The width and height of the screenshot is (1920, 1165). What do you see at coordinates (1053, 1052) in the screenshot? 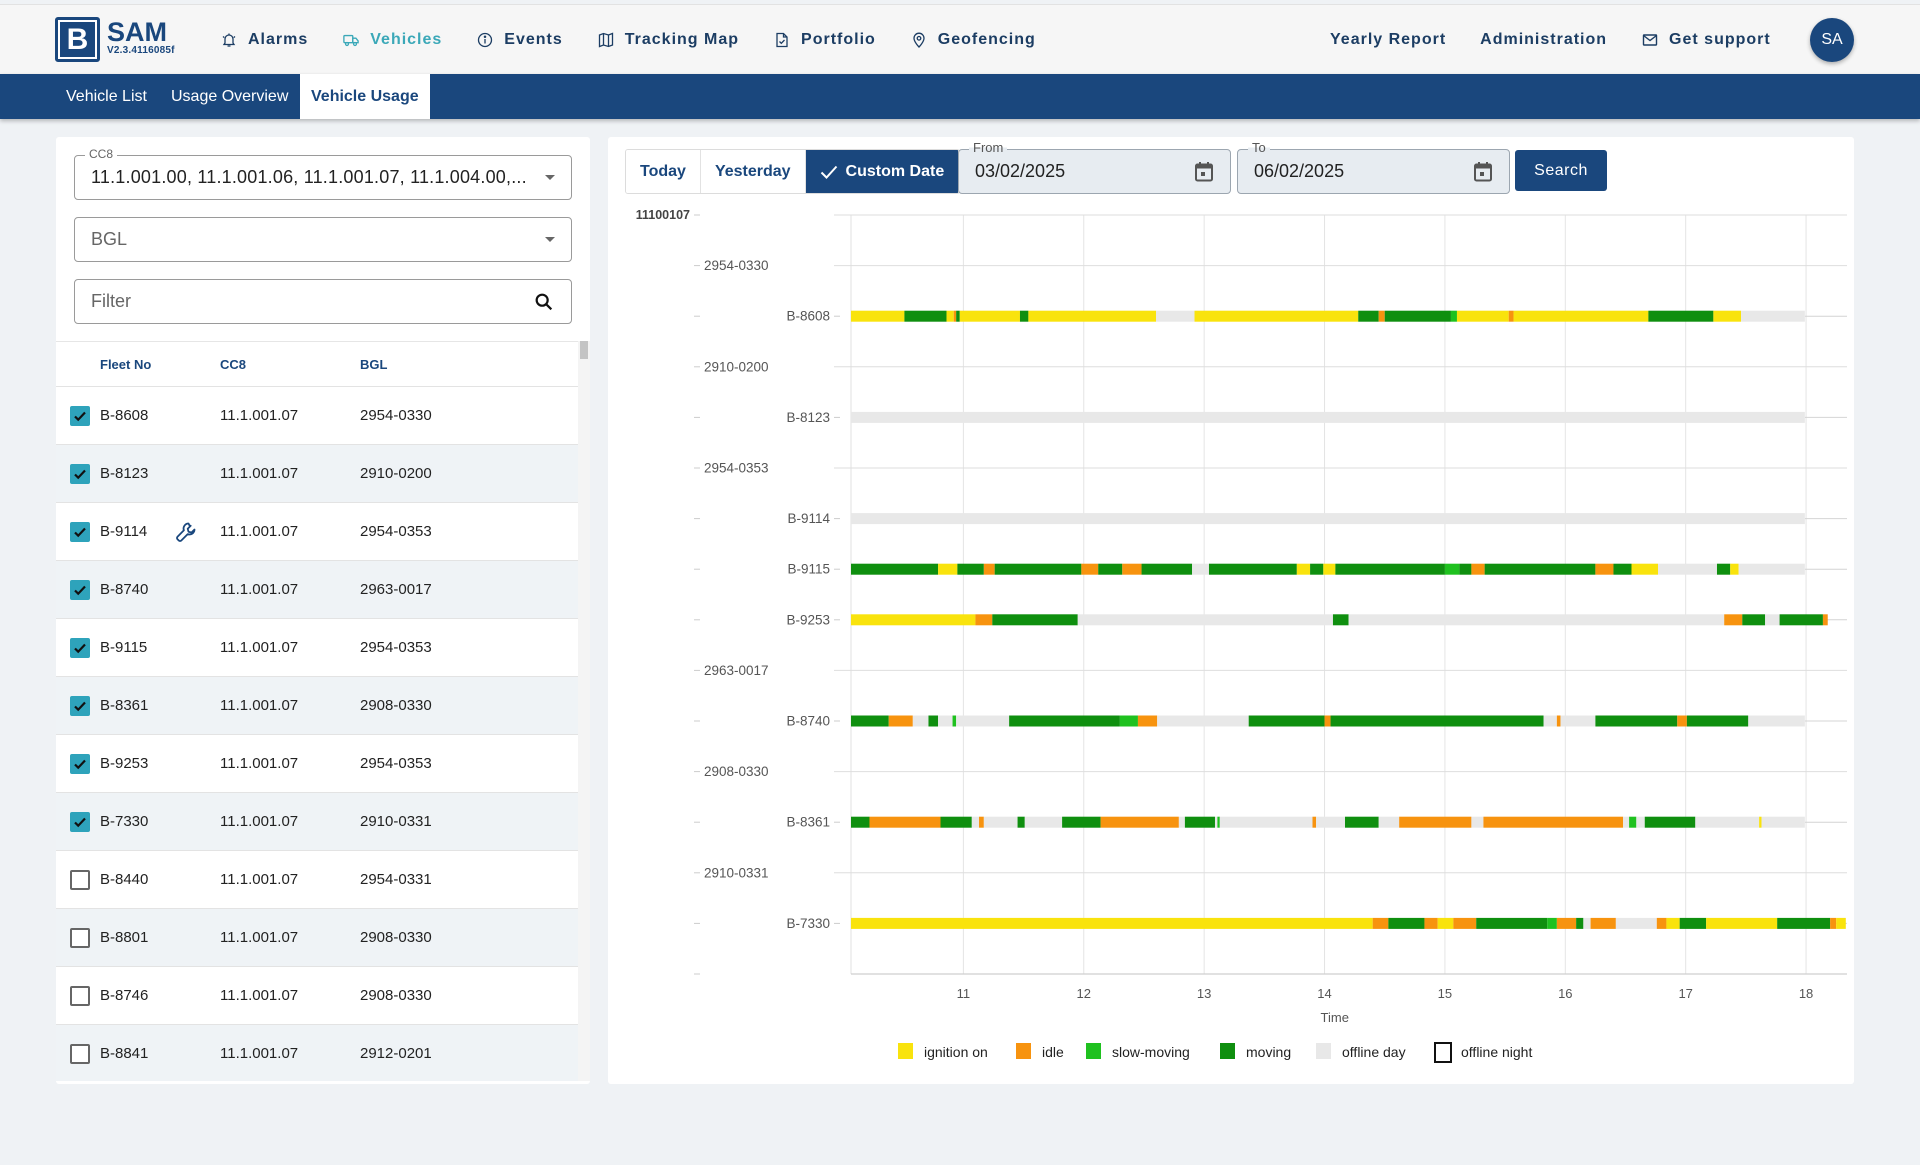
I see `legend-label: idle` at bounding box center [1053, 1052].